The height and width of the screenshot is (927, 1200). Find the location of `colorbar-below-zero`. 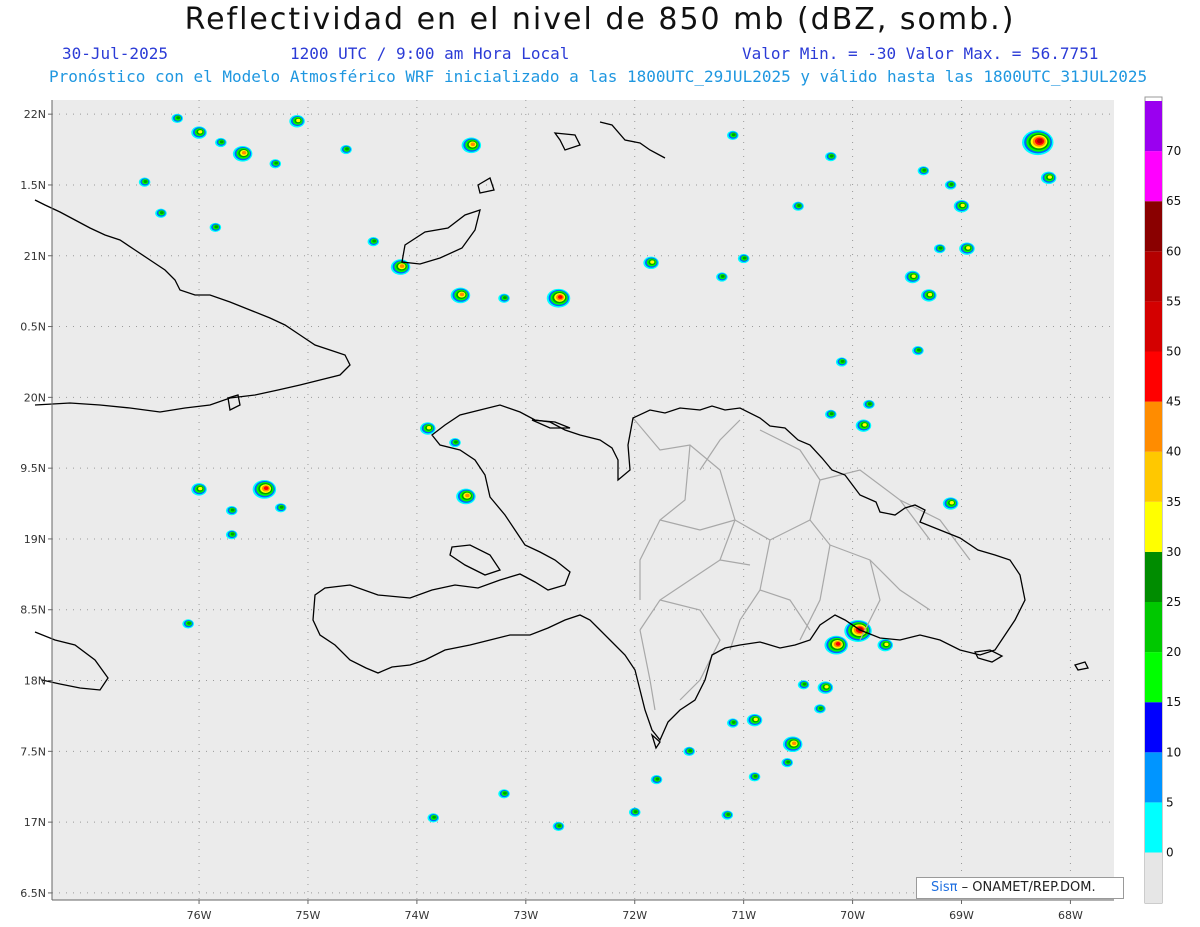

colorbar-below-zero is located at coordinates (1153, 877).